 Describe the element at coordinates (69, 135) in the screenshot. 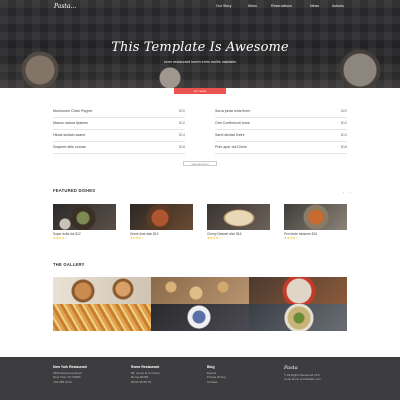

I see `menu-item-name: Hinda stollain acane` at that location.